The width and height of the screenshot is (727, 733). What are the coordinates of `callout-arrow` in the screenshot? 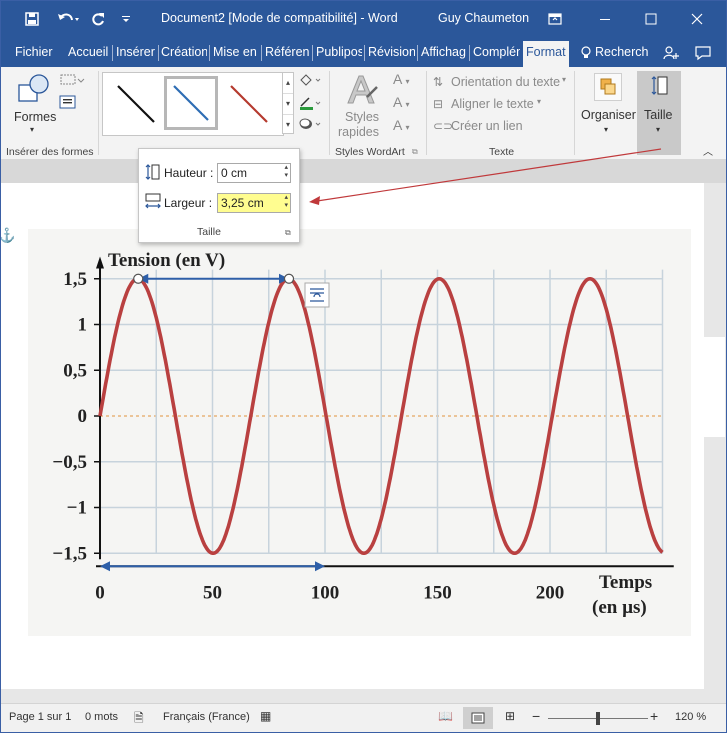 It's located at (485, 176).